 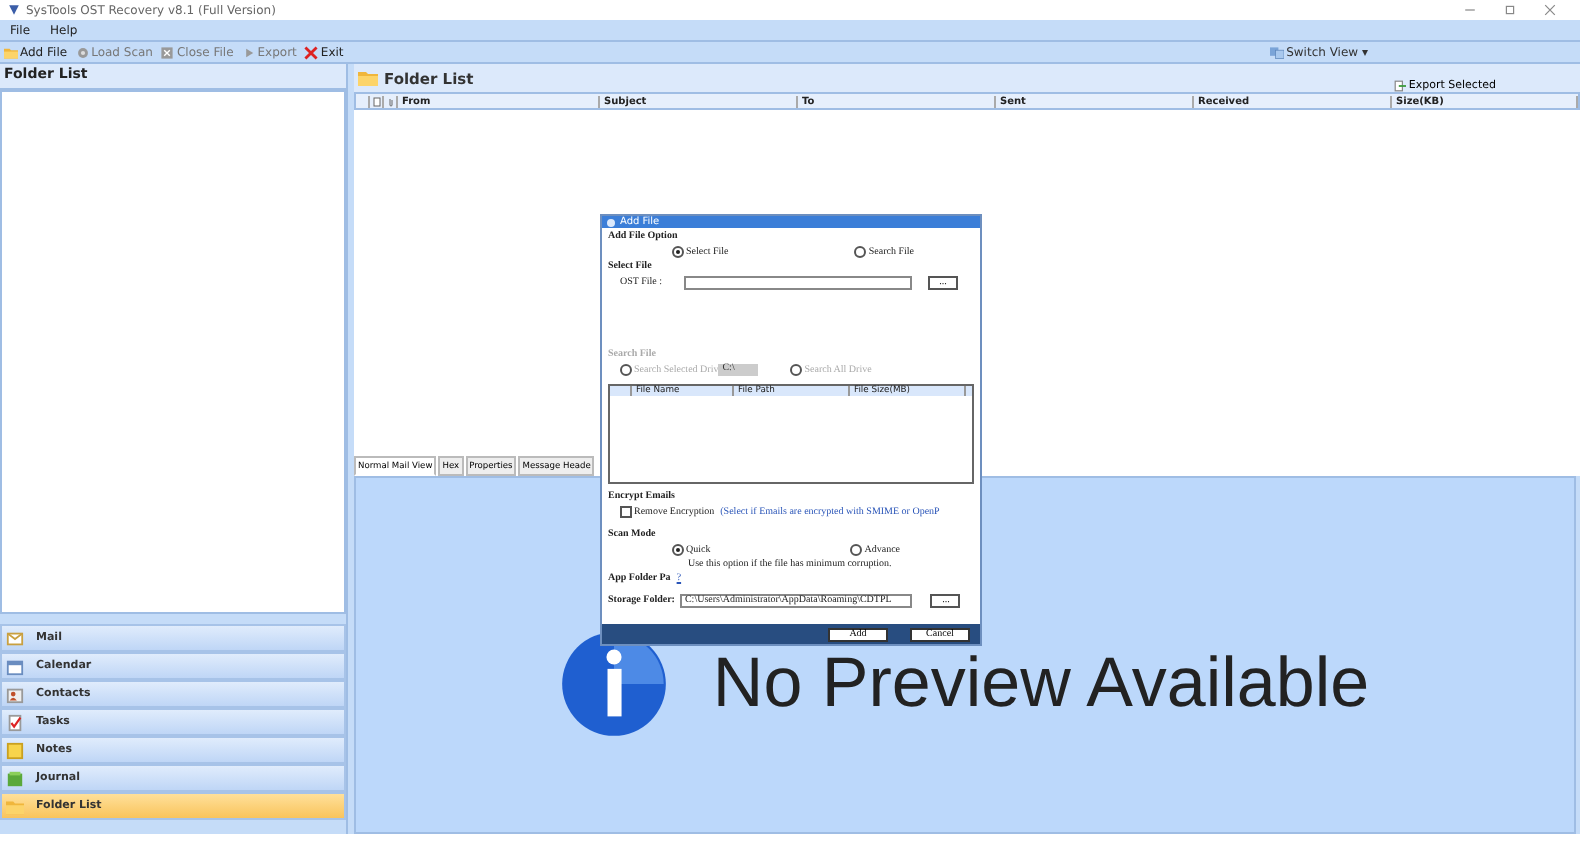 What do you see at coordinates (15, 694) in the screenshot?
I see `contact-card-icon` at bounding box center [15, 694].